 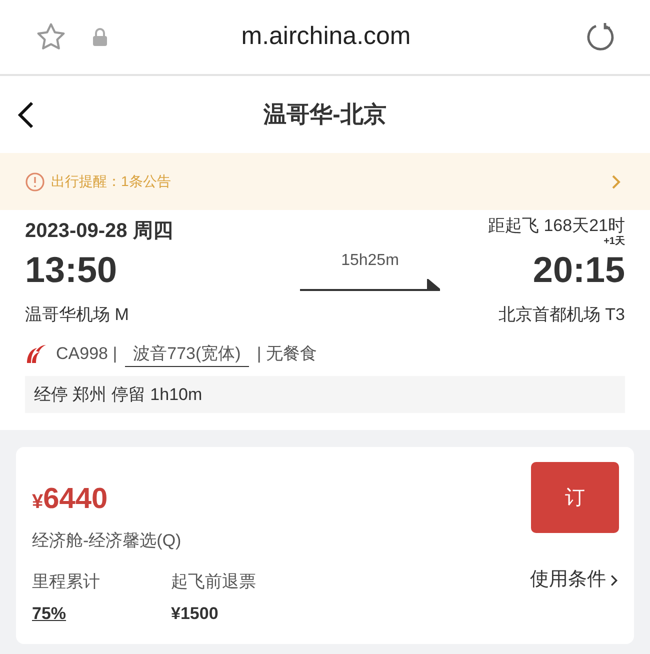 I want to click on departure-time: 13:50, so click(x=71, y=270).